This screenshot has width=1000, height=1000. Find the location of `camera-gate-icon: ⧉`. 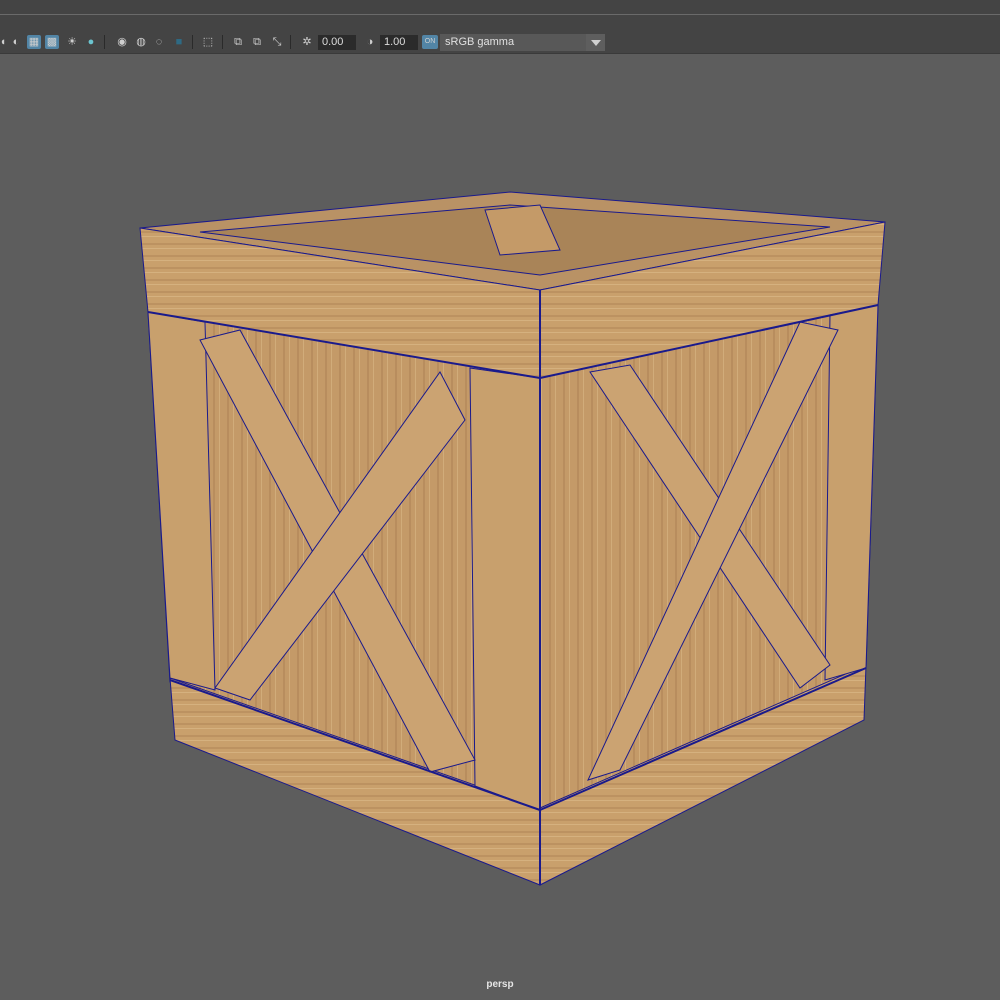

camera-gate-icon: ⧉ is located at coordinates (257, 42).